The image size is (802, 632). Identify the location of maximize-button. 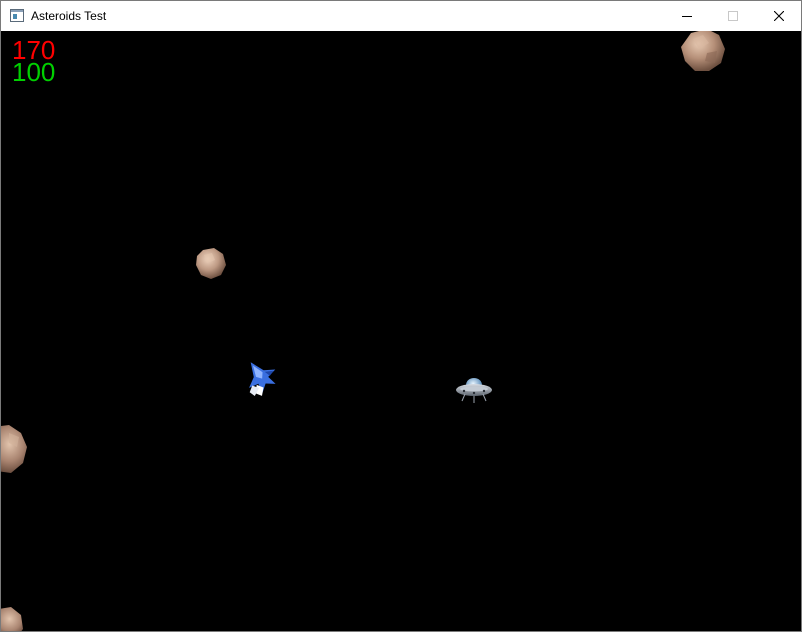
(733, 16).